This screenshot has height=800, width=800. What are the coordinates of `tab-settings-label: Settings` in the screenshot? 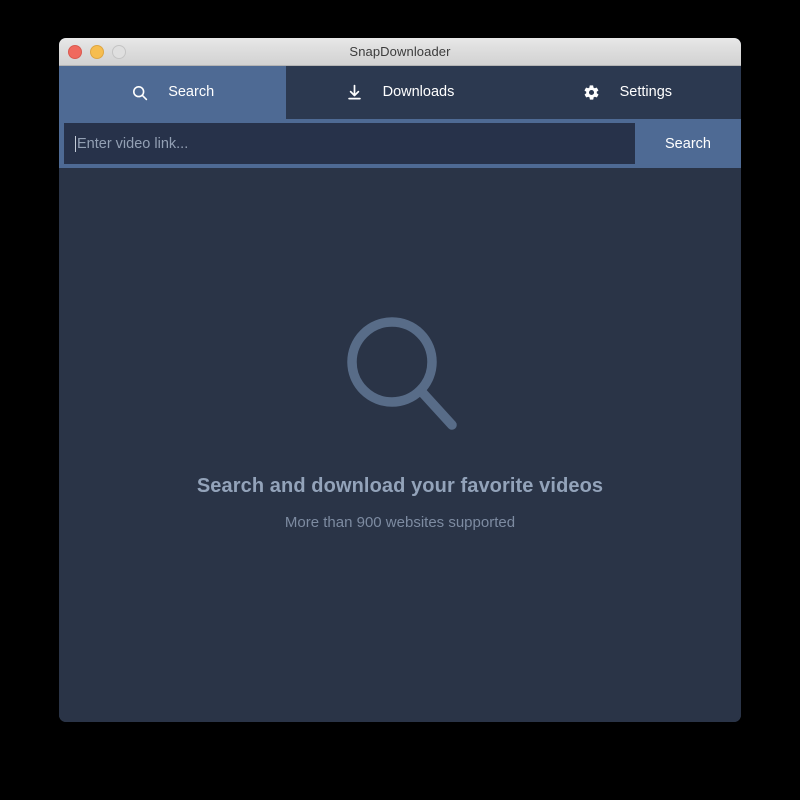 It's located at (646, 92).